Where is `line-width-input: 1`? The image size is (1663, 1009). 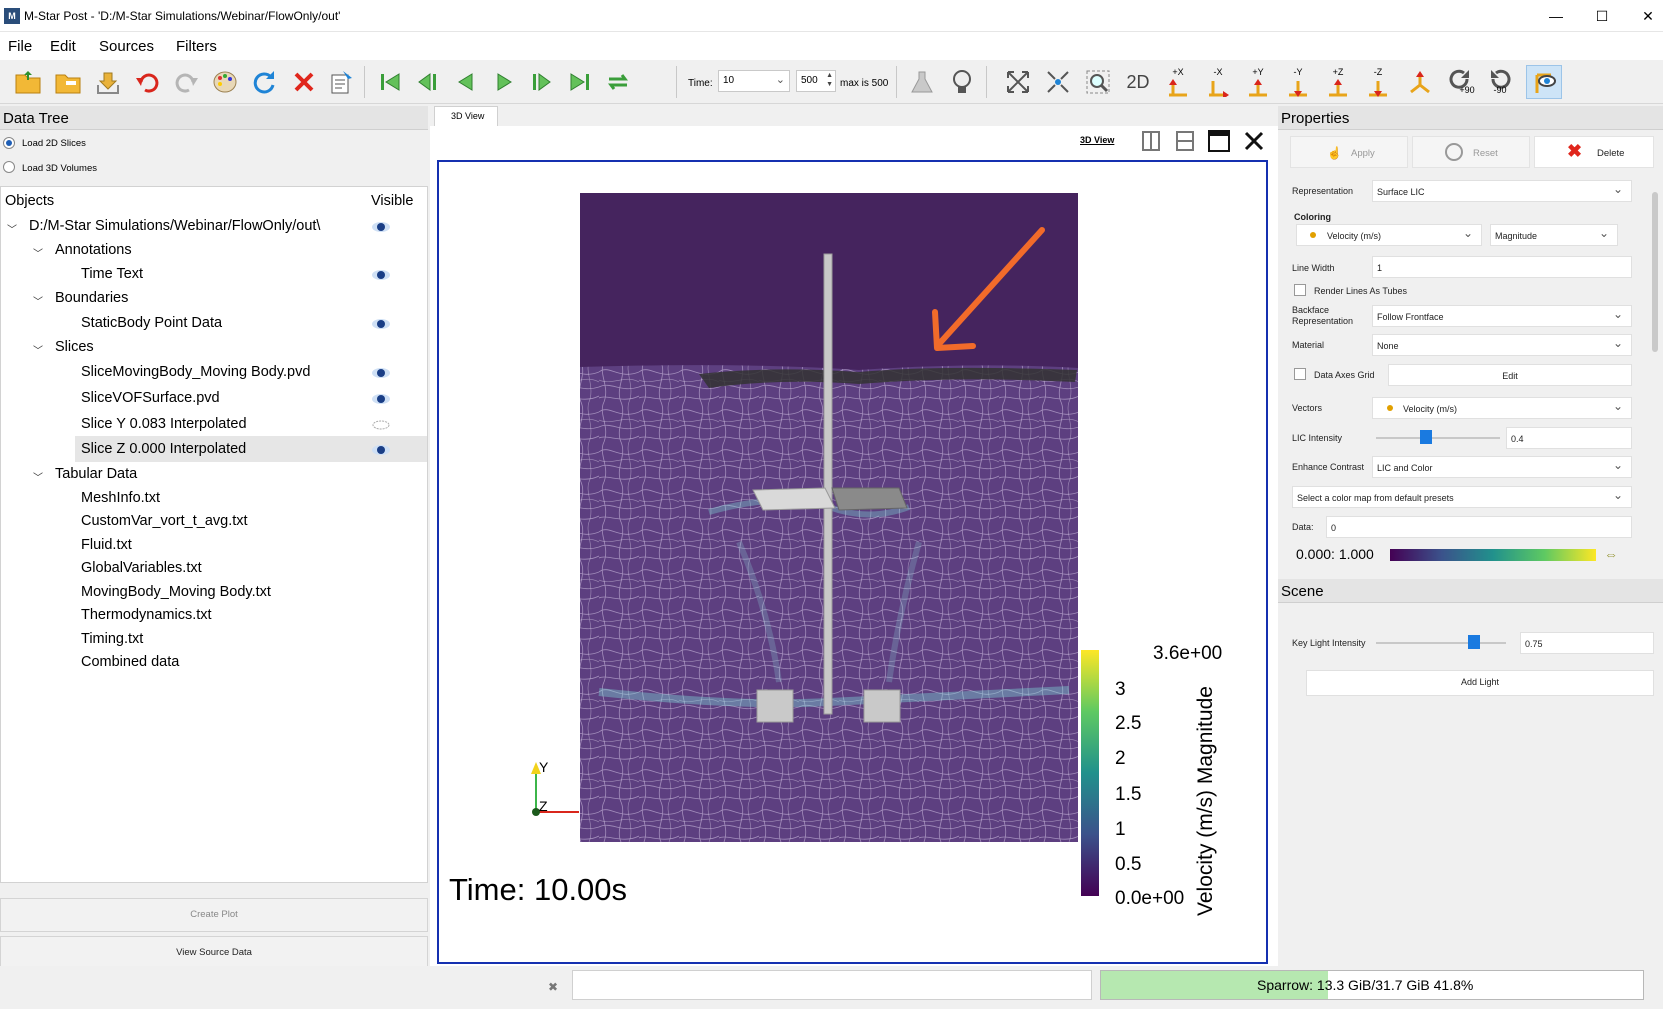
line-width-input: 1 is located at coordinates (1502, 267).